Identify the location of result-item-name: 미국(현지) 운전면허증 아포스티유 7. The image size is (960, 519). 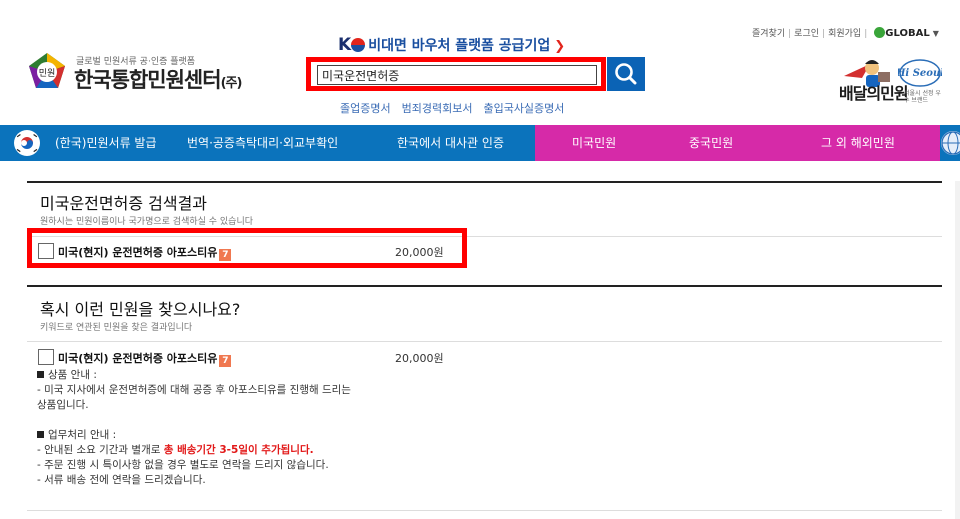
(145, 252).